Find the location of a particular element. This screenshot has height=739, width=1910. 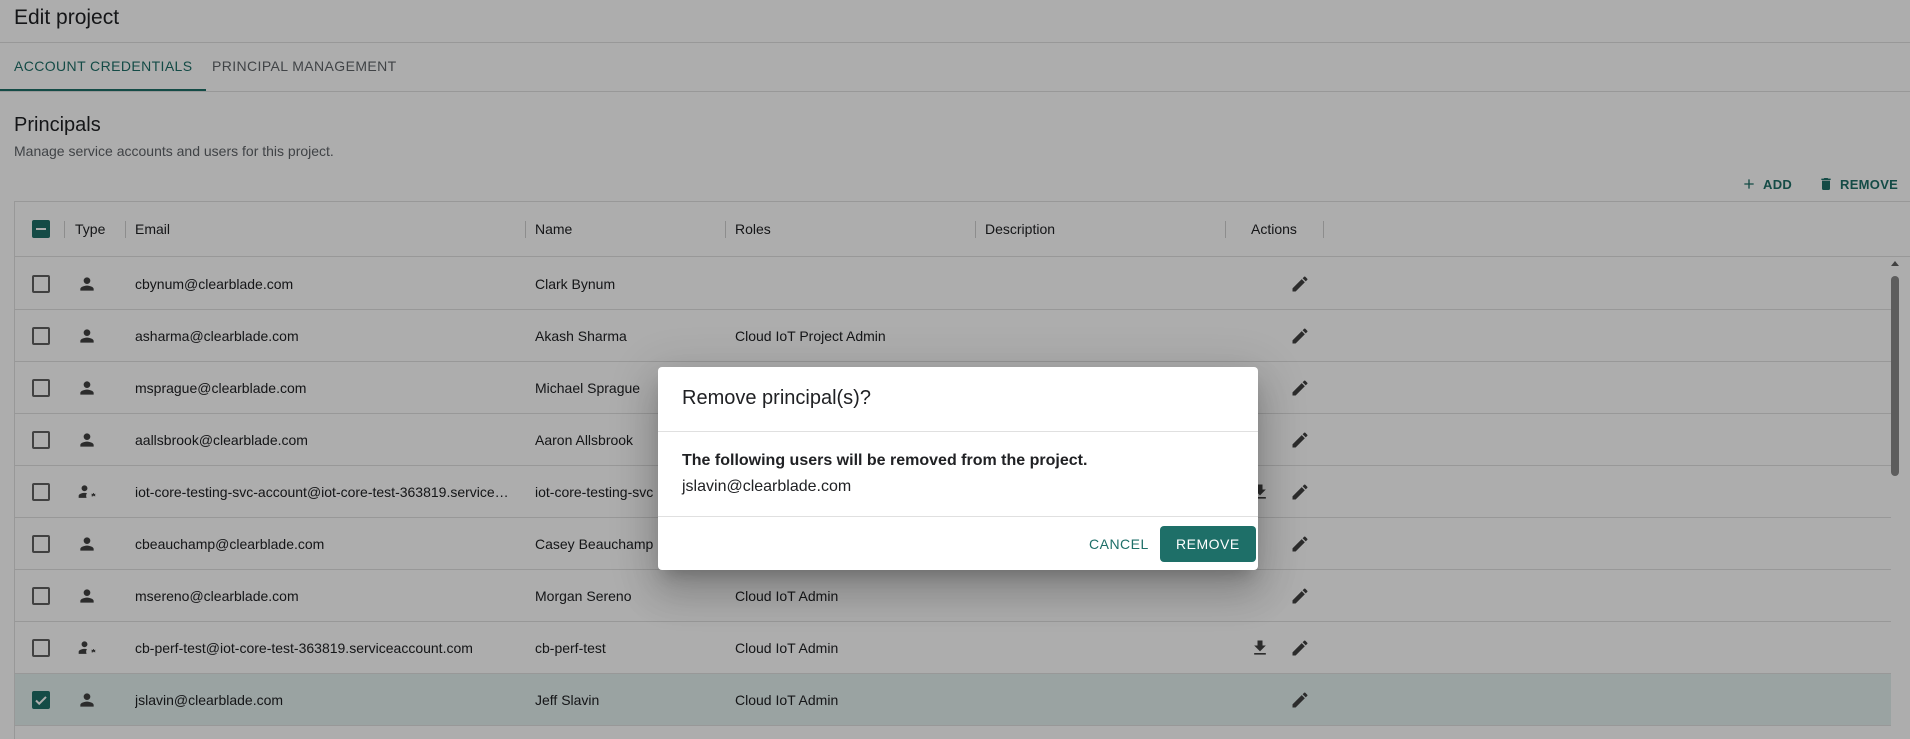

dialog-title: Remove principal(s)? is located at coordinates (776, 398).